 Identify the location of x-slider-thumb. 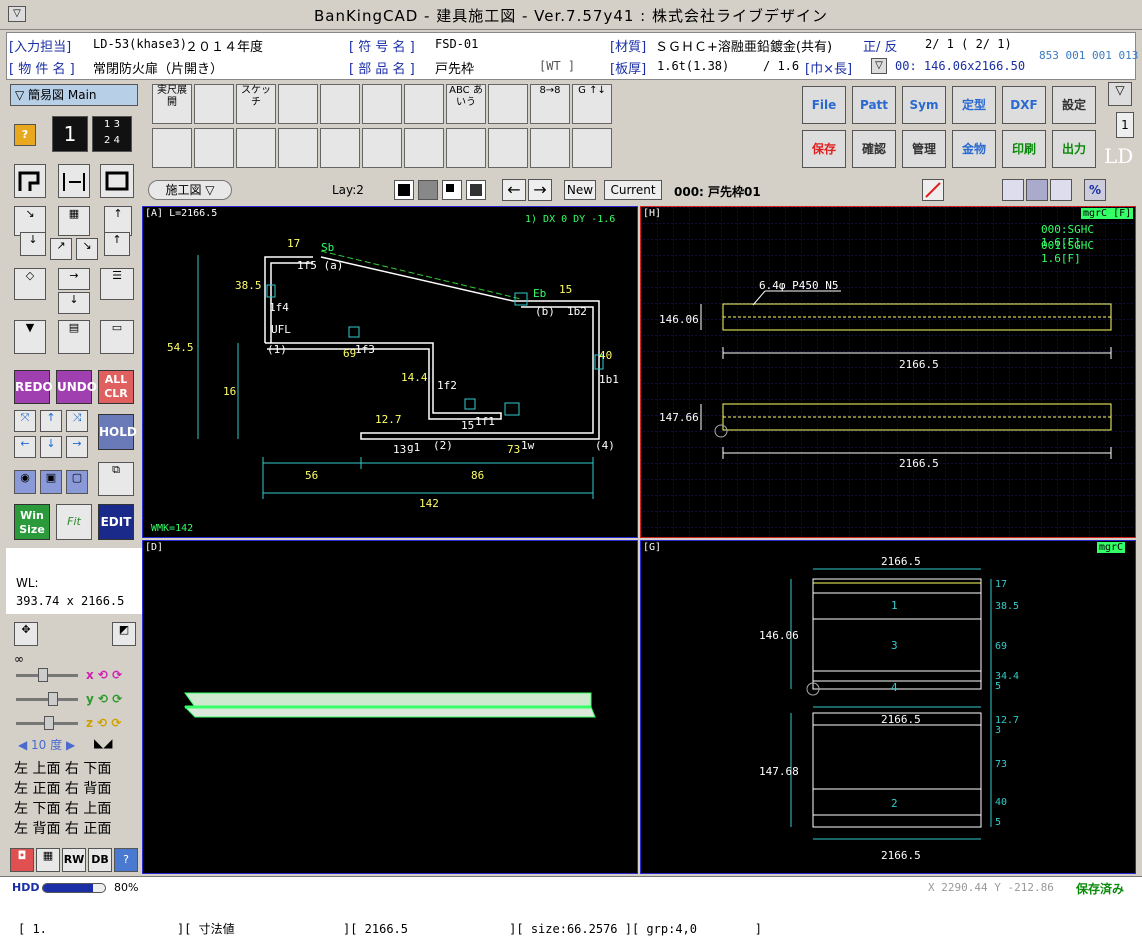
(43, 675).